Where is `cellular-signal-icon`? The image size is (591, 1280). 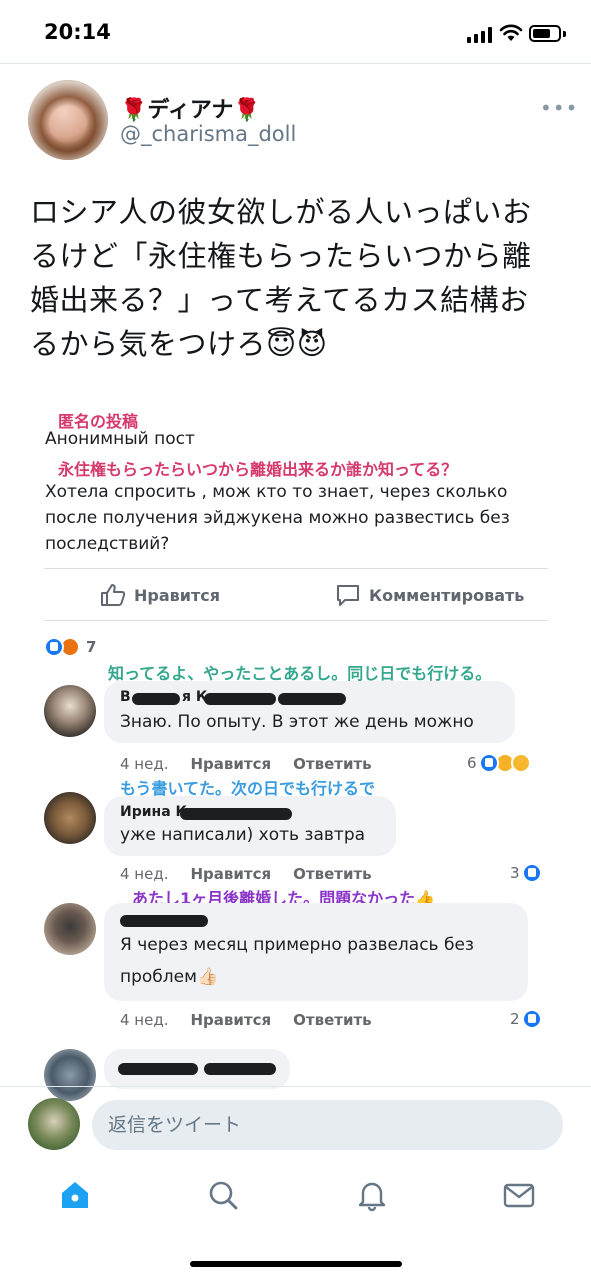 cellular-signal-icon is located at coordinates (480, 35).